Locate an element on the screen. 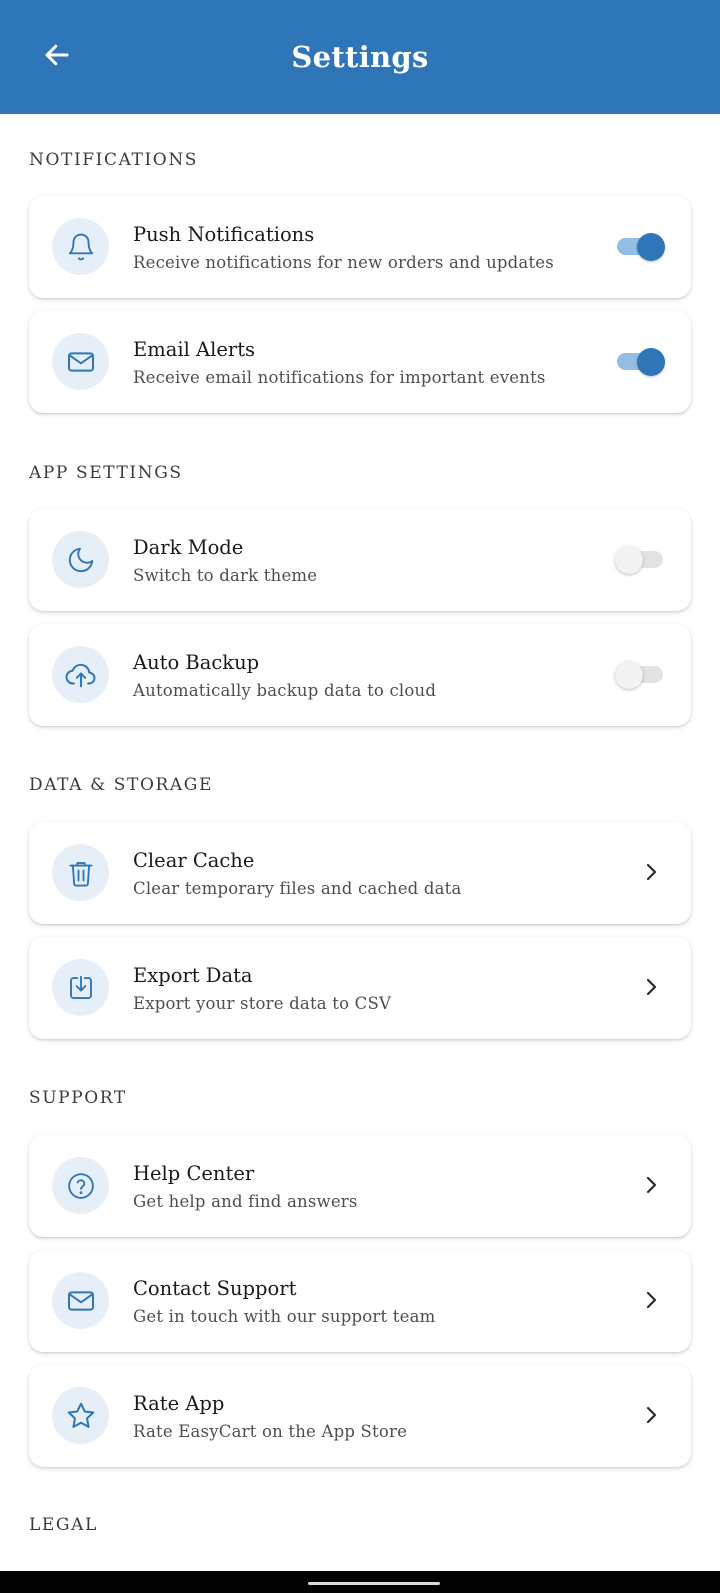 Image resolution: width=720 pixels, height=1593 pixels. settings-item-dark-mode: Dark Mode Switch to dark theme is located at coordinates (360, 560).